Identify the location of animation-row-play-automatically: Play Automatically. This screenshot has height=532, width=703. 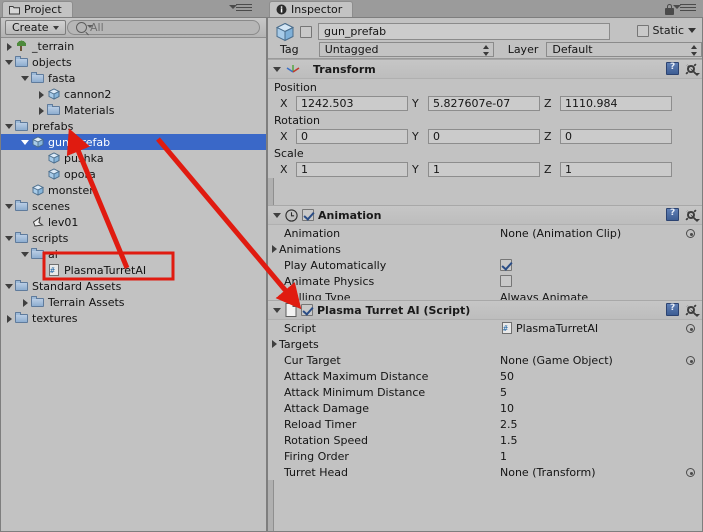
(485, 265).